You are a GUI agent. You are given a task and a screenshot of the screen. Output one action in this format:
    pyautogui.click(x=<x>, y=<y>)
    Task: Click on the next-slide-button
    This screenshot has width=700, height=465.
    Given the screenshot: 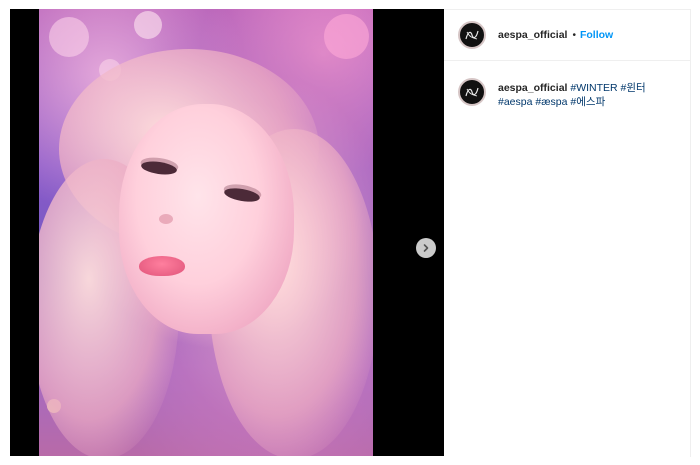 What is the action you would take?
    pyautogui.click(x=426, y=248)
    